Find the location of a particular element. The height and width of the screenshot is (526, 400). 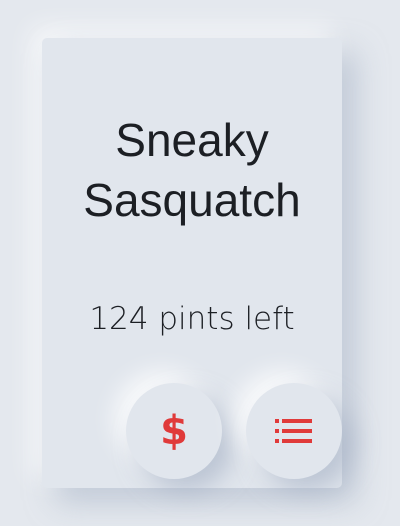

pints-remaining: 124 pints left is located at coordinates (192, 319).